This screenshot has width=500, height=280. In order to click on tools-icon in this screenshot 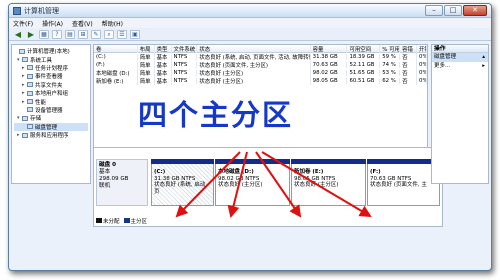, I will do `click(25, 60)`.